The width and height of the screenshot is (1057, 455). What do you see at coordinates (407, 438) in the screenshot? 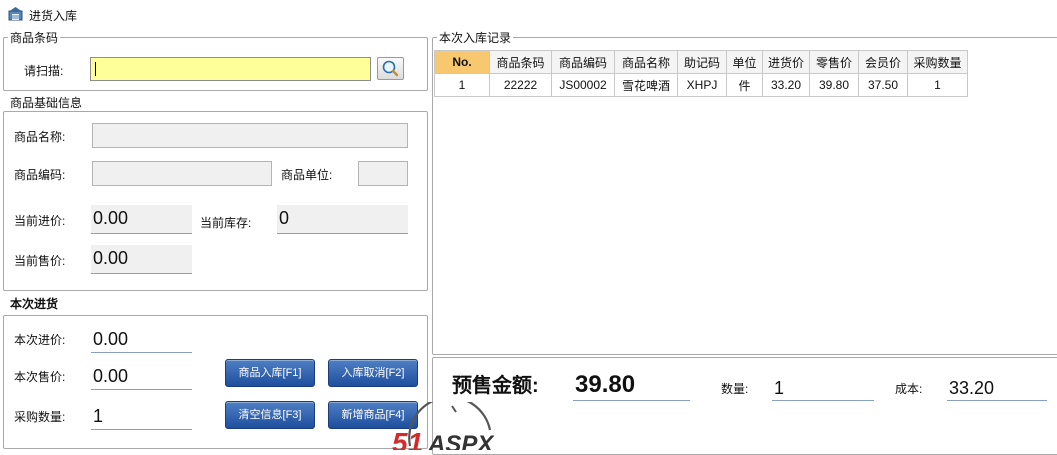
I see `svg-text: 51` at bounding box center [407, 438].